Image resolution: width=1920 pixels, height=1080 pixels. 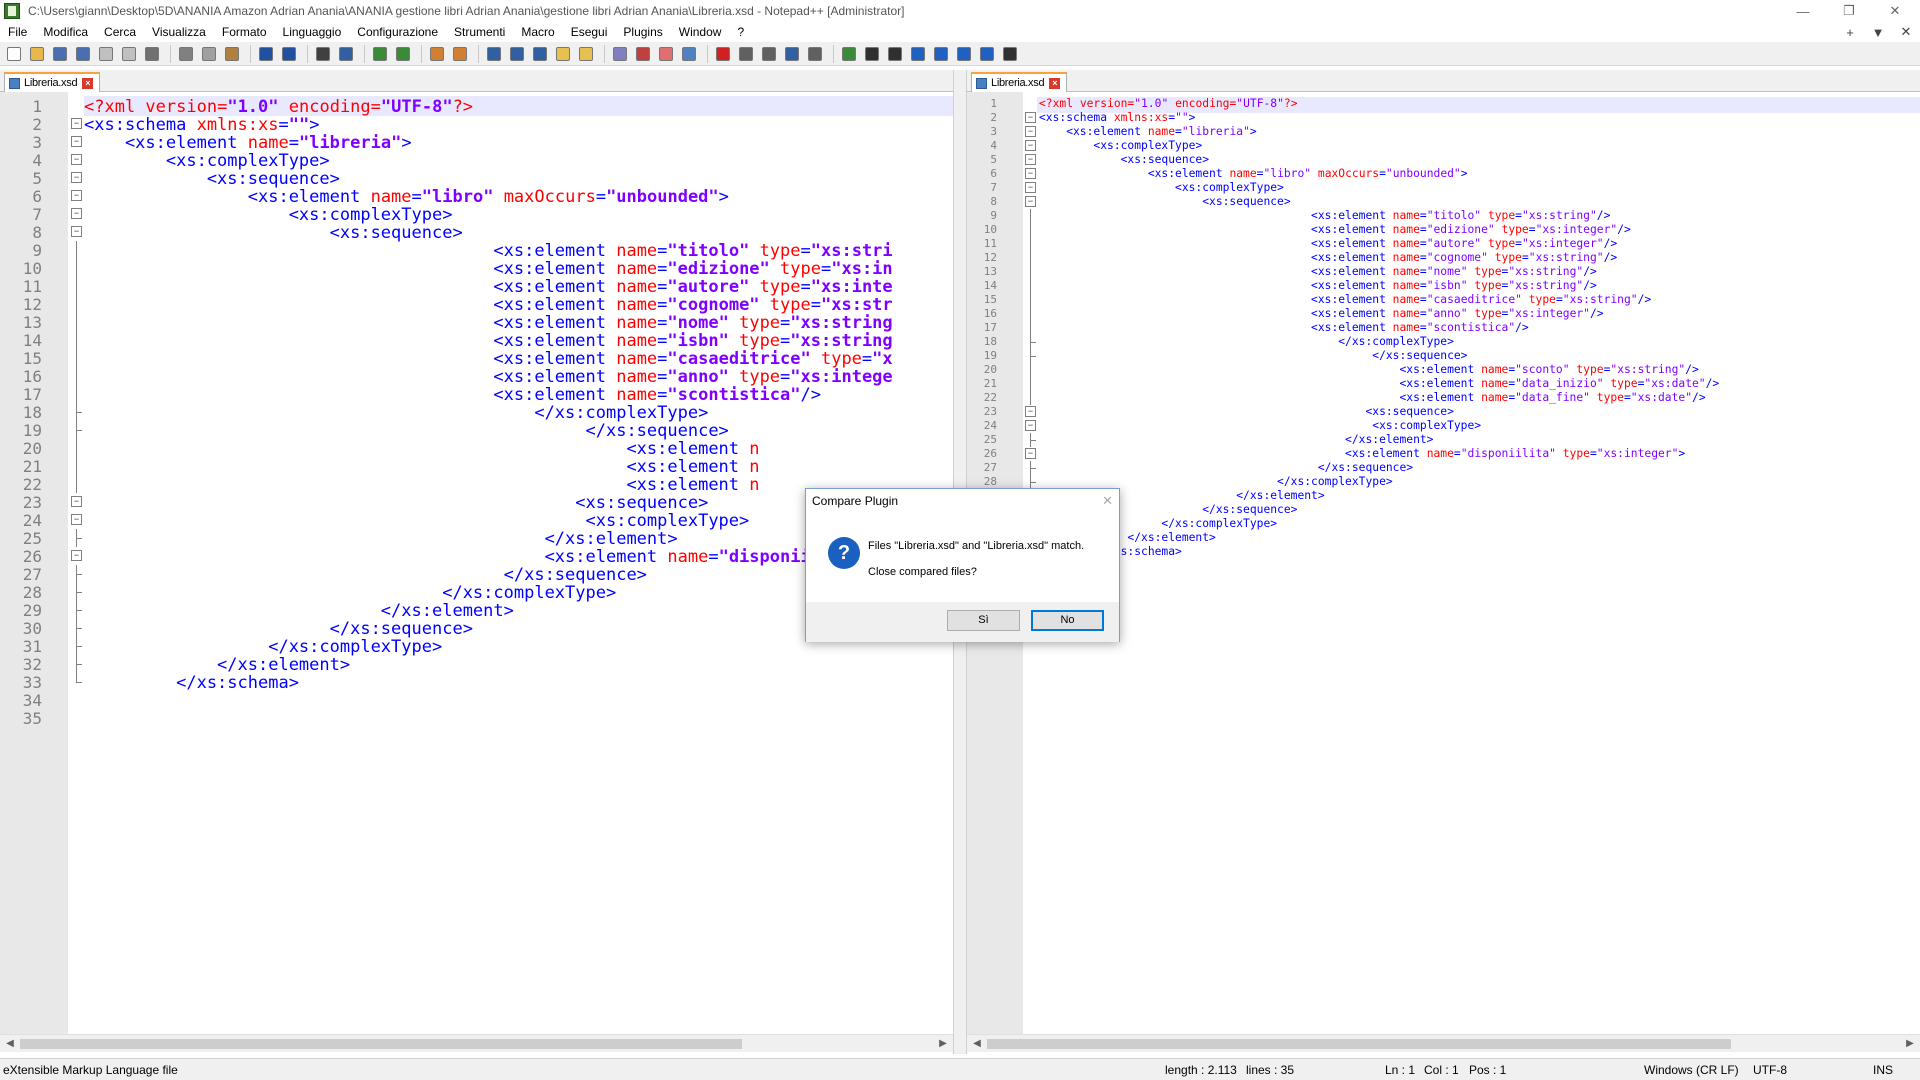 I want to click on new-file-icon, so click(x=14, y=54).